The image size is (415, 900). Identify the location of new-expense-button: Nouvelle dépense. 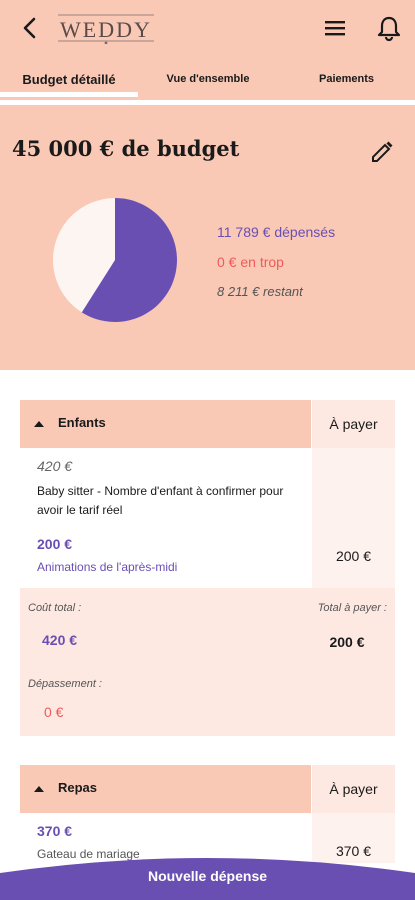
(207, 876).